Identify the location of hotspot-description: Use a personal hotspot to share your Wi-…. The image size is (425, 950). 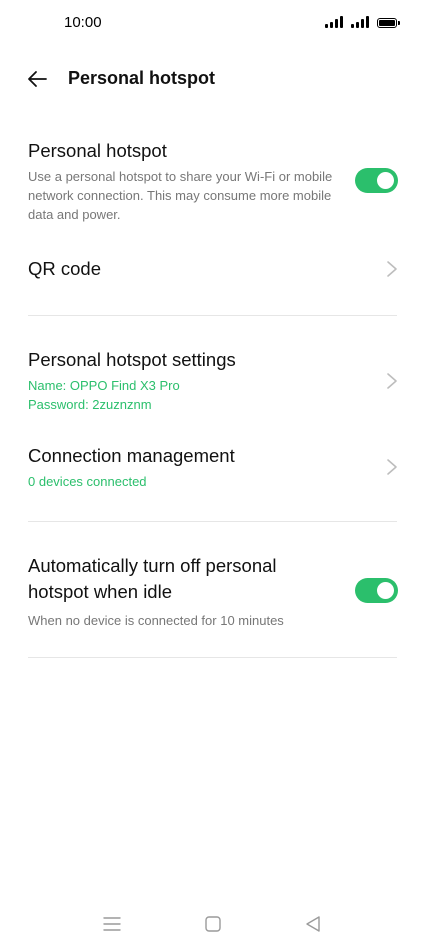
(180, 195).